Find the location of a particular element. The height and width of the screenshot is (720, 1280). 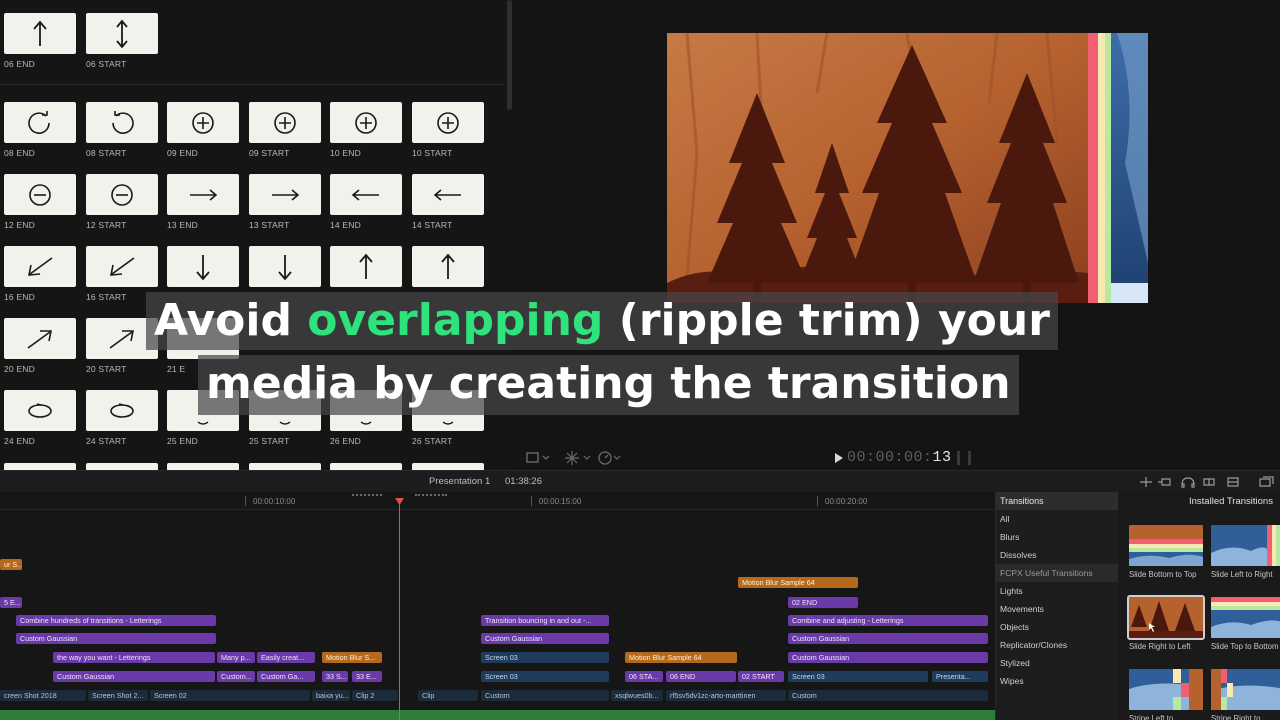

timeline-clip: Combine and adjusting - Letterings is located at coordinates (888, 620).